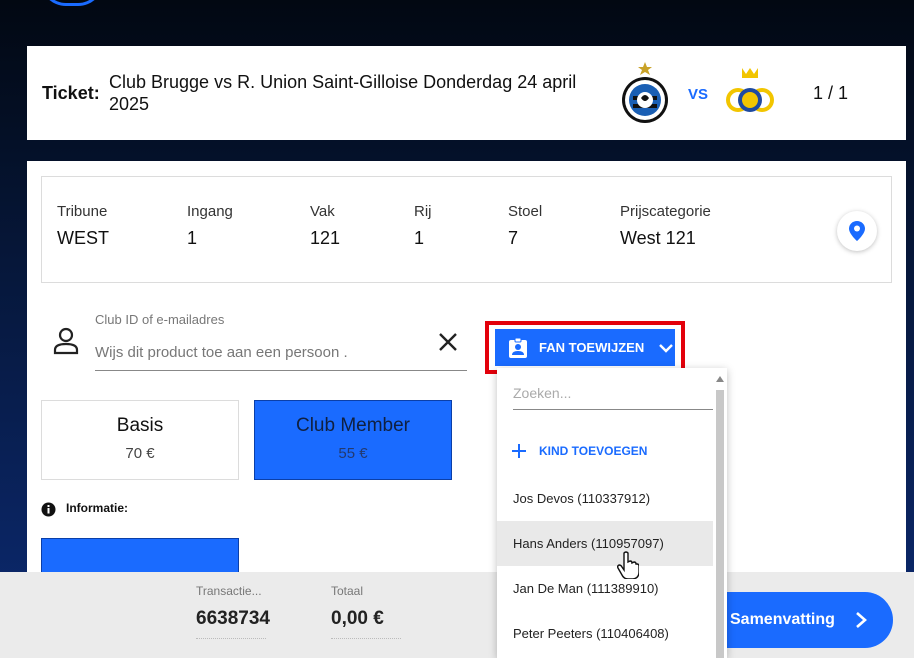 Image resolution: width=914 pixels, height=658 pixels. I want to click on chevron-down-icon, so click(666, 348).